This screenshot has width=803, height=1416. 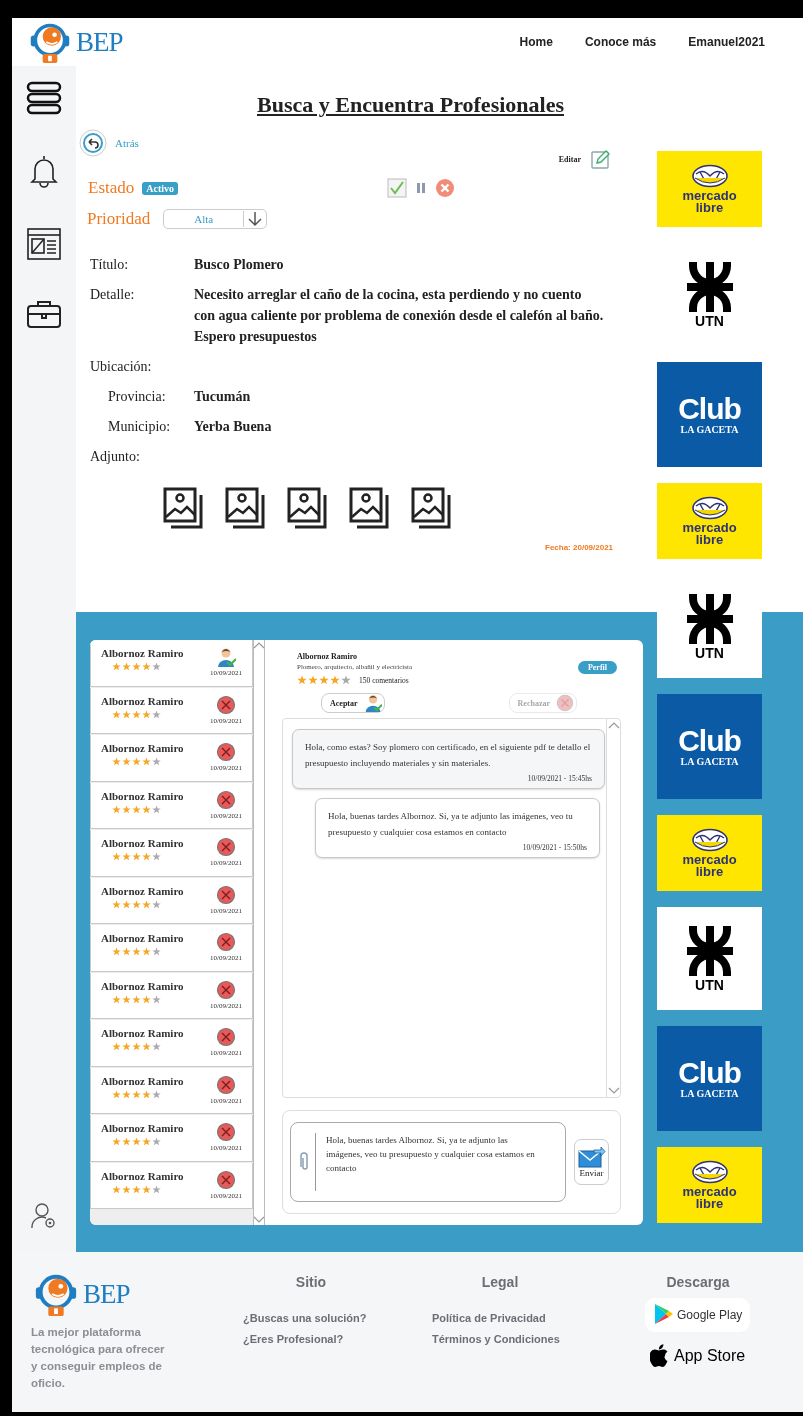 What do you see at coordinates (428, 1162) in the screenshot?
I see `message-field: Hola, buenas tardes Albornoz. Si, ya te adjunto las imágenes, veo tu presupuesto y cualquier cosa estamos en contacto` at bounding box center [428, 1162].